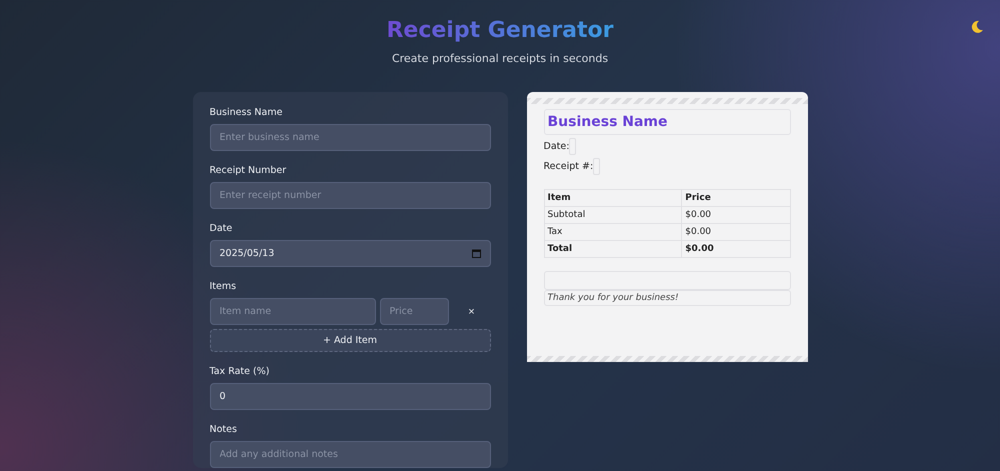 The image size is (1000, 471). Describe the element at coordinates (350, 396) in the screenshot. I see `input-field: 0` at that location.